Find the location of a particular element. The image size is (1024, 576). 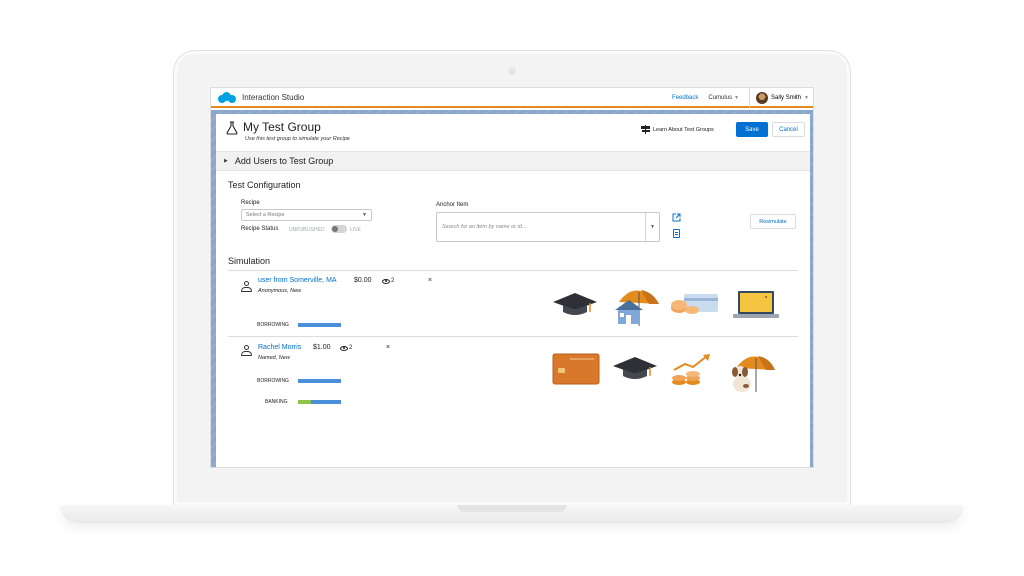

signpost-icon is located at coordinates (645, 129).